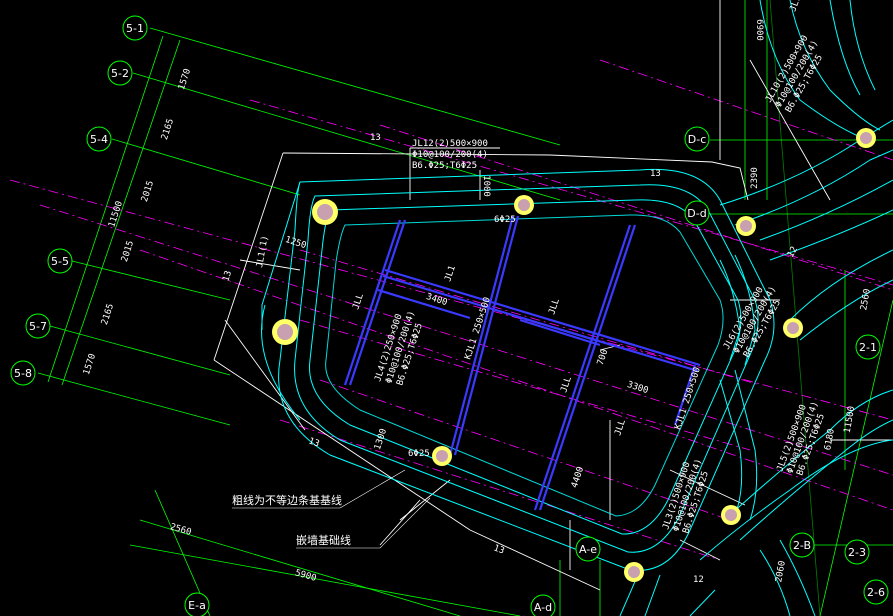 The height and width of the screenshot is (616, 893). I want to click on dim-5900-bottom: 5900, so click(306, 576).